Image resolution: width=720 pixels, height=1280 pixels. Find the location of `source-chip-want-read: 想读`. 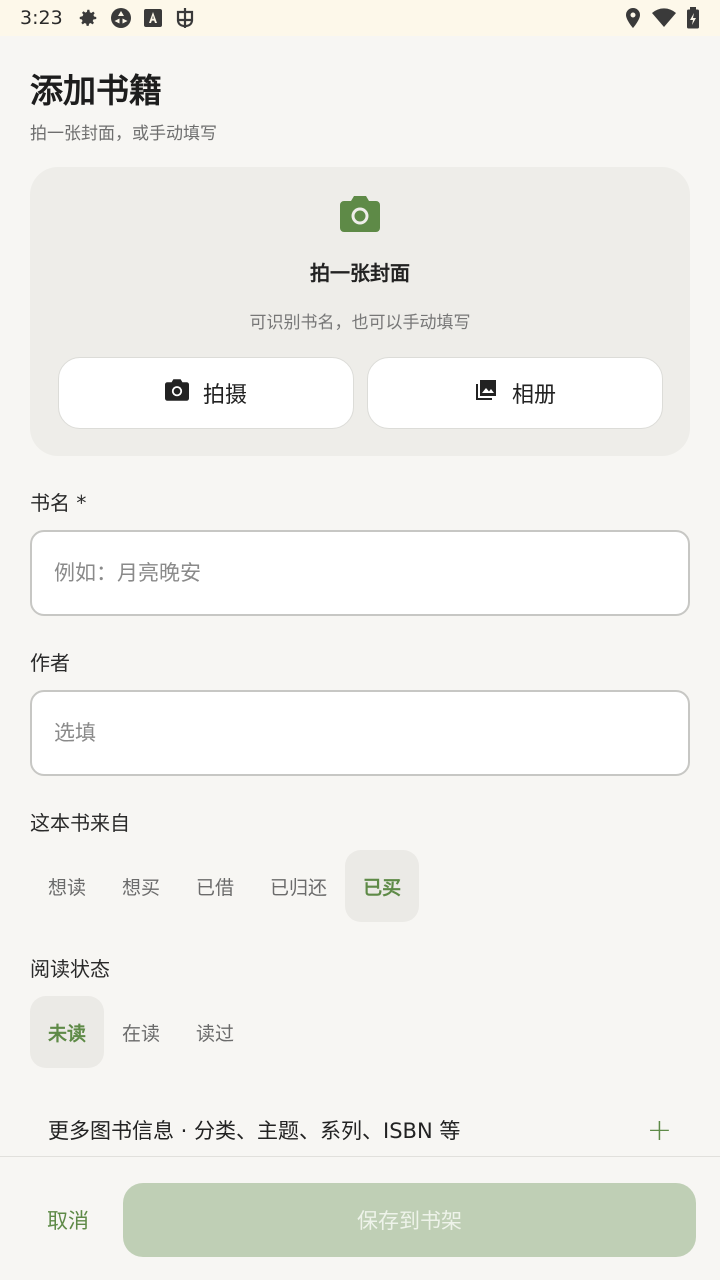

source-chip-want-read: 想读 is located at coordinates (67, 886).